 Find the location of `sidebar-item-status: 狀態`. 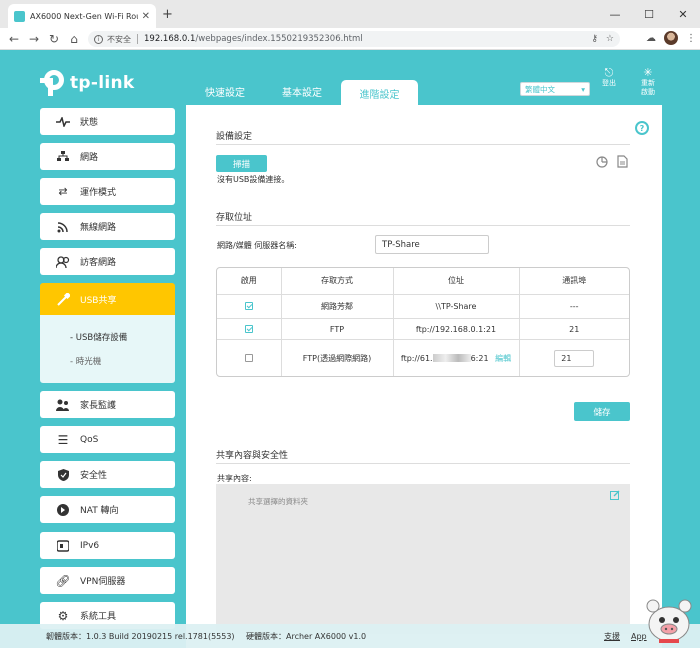

sidebar-item-status: 狀態 is located at coordinates (107, 121).